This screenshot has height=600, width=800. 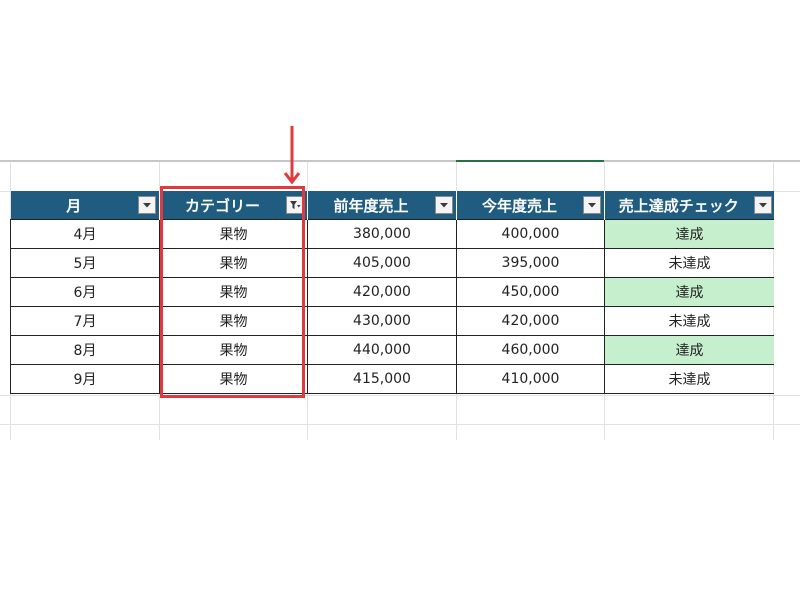 I want to click on cell-month: 6月, so click(x=85, y=292).